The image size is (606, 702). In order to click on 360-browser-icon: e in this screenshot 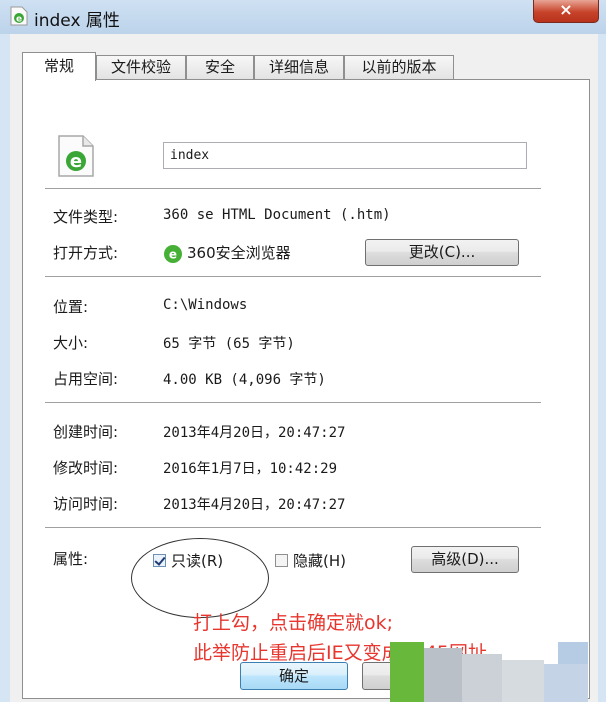, I will do `click(173, 254)`.